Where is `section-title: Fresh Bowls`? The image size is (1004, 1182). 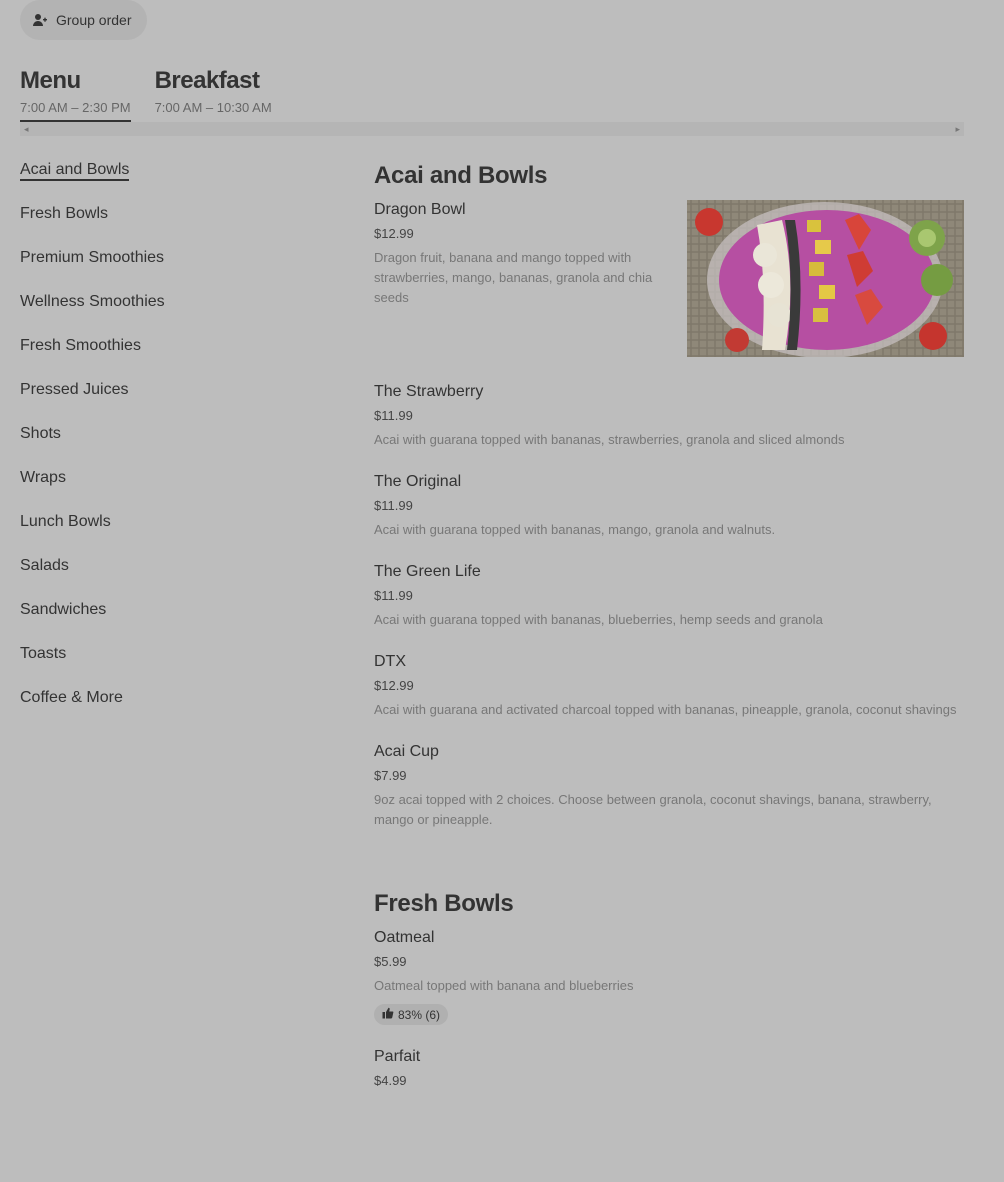 section-title: Fresh Bowls is located at coordinates (444, 903).